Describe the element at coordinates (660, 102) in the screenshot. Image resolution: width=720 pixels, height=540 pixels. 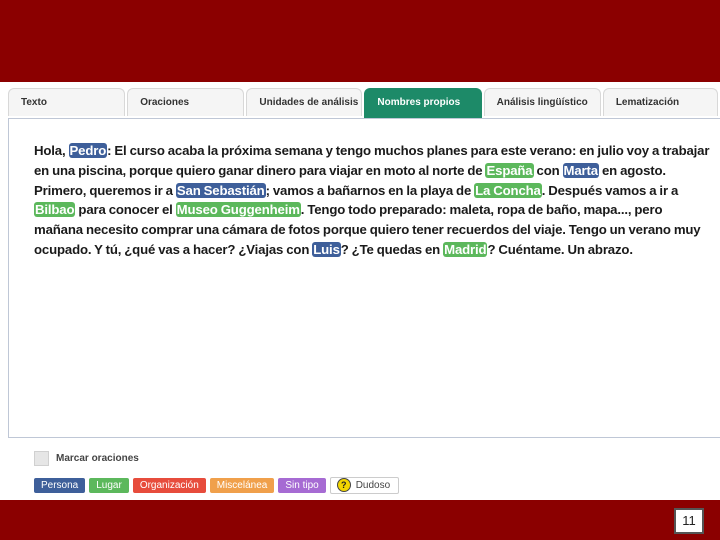
I see `tab-lematizacion: Lematización` at that location.